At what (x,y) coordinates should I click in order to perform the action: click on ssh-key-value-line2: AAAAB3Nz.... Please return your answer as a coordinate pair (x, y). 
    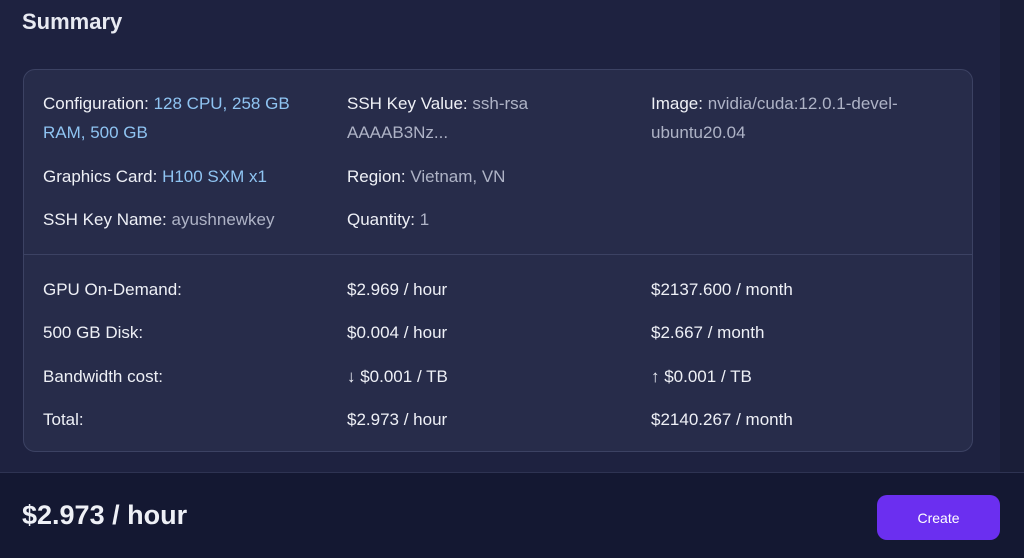
    Looking at the image, I should click on (398, 132).